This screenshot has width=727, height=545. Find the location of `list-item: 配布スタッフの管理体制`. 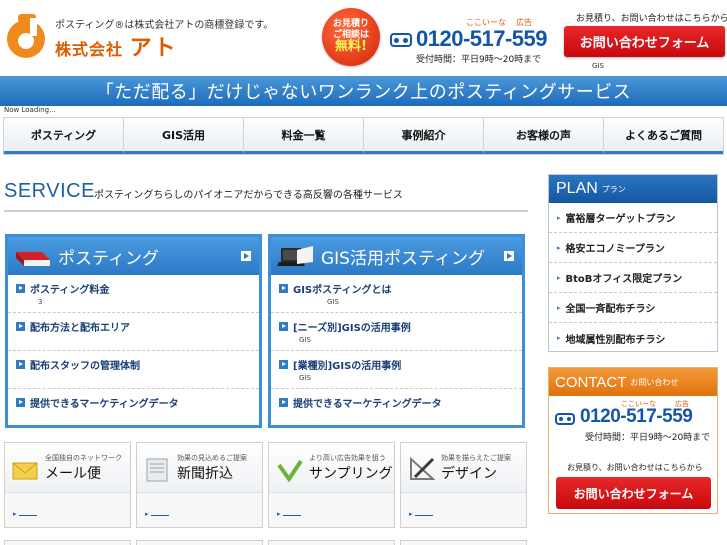

list-item: 配布スタッフの管理体制 is located at coordinates (133, 370).